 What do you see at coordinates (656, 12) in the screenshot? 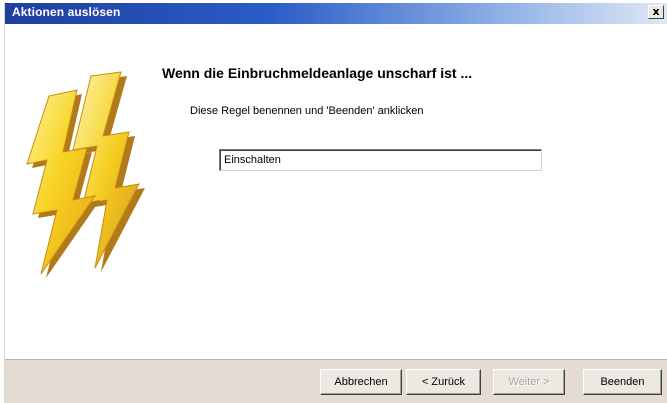
I see `close-button: x` at bounding box center [656, 12].